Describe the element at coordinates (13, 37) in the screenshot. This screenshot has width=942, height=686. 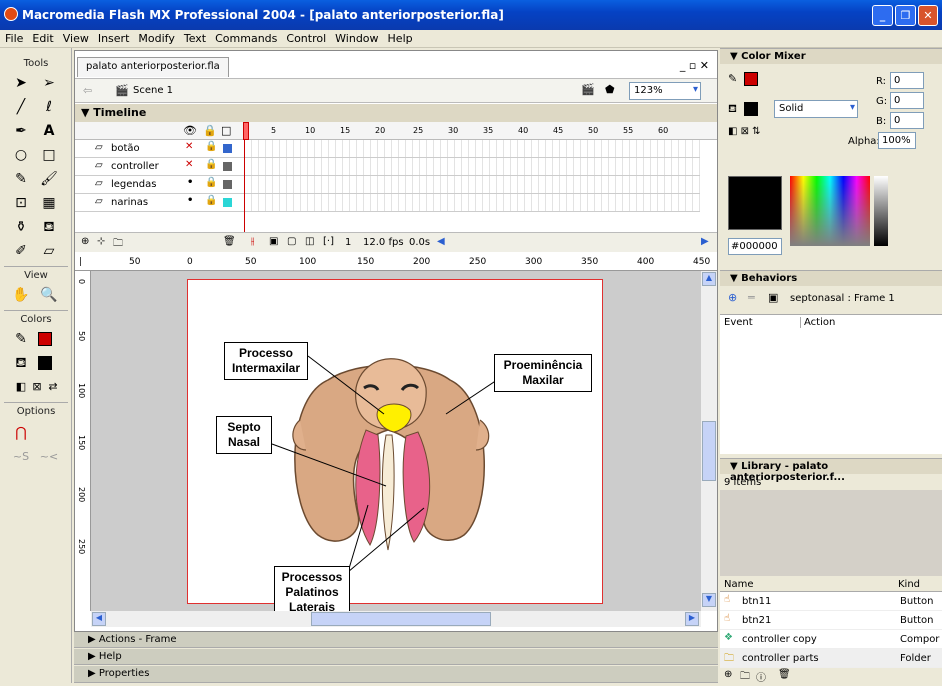
I see `menu-file: File` at that location.